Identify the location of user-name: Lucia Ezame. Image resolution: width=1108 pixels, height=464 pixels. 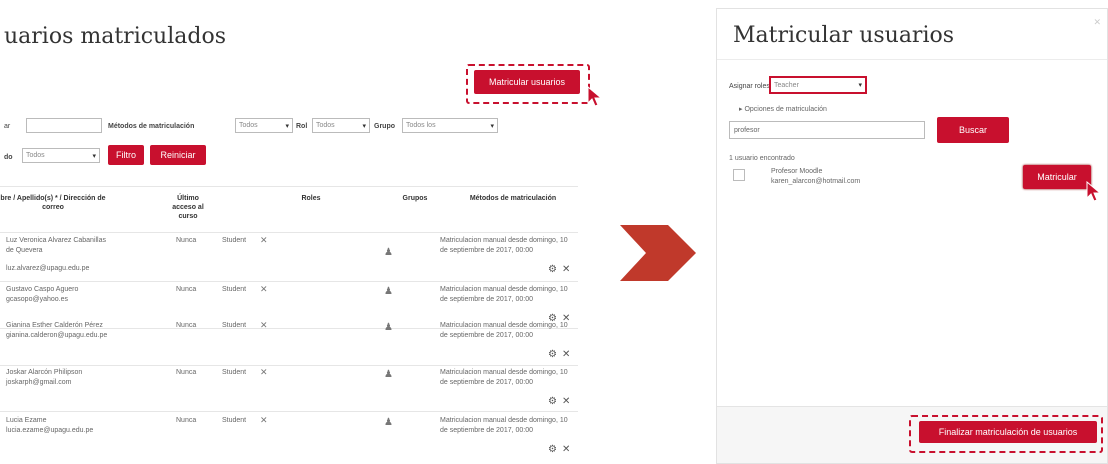
(26, 420).